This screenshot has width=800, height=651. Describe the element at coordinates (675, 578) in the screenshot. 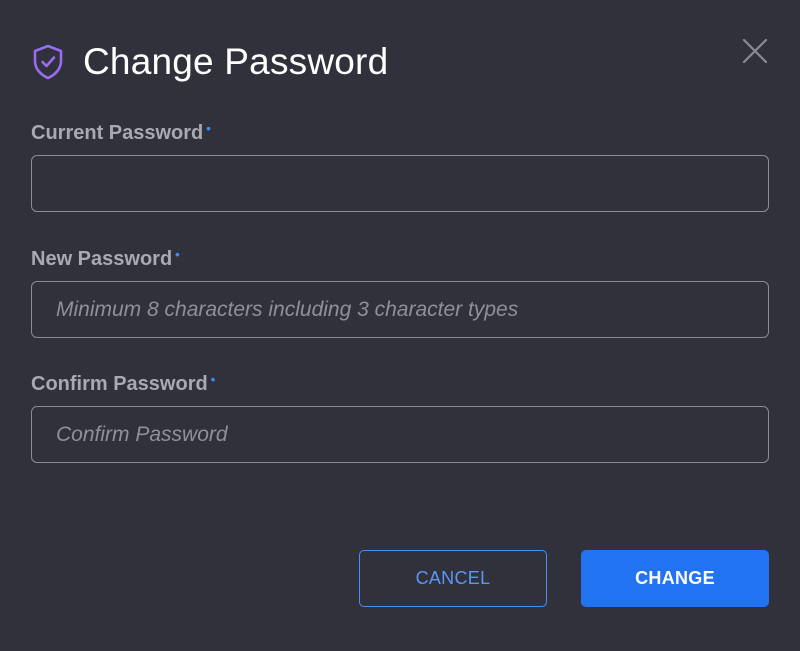

I see `change-button: CHANGE` at that location.